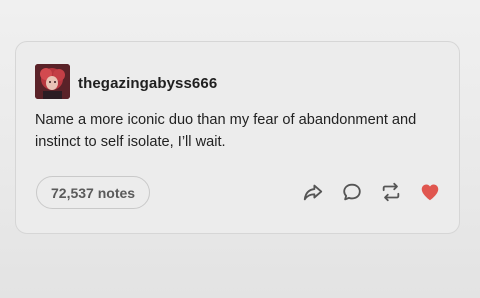  I want to click on reply-icon, so click(352, 192).